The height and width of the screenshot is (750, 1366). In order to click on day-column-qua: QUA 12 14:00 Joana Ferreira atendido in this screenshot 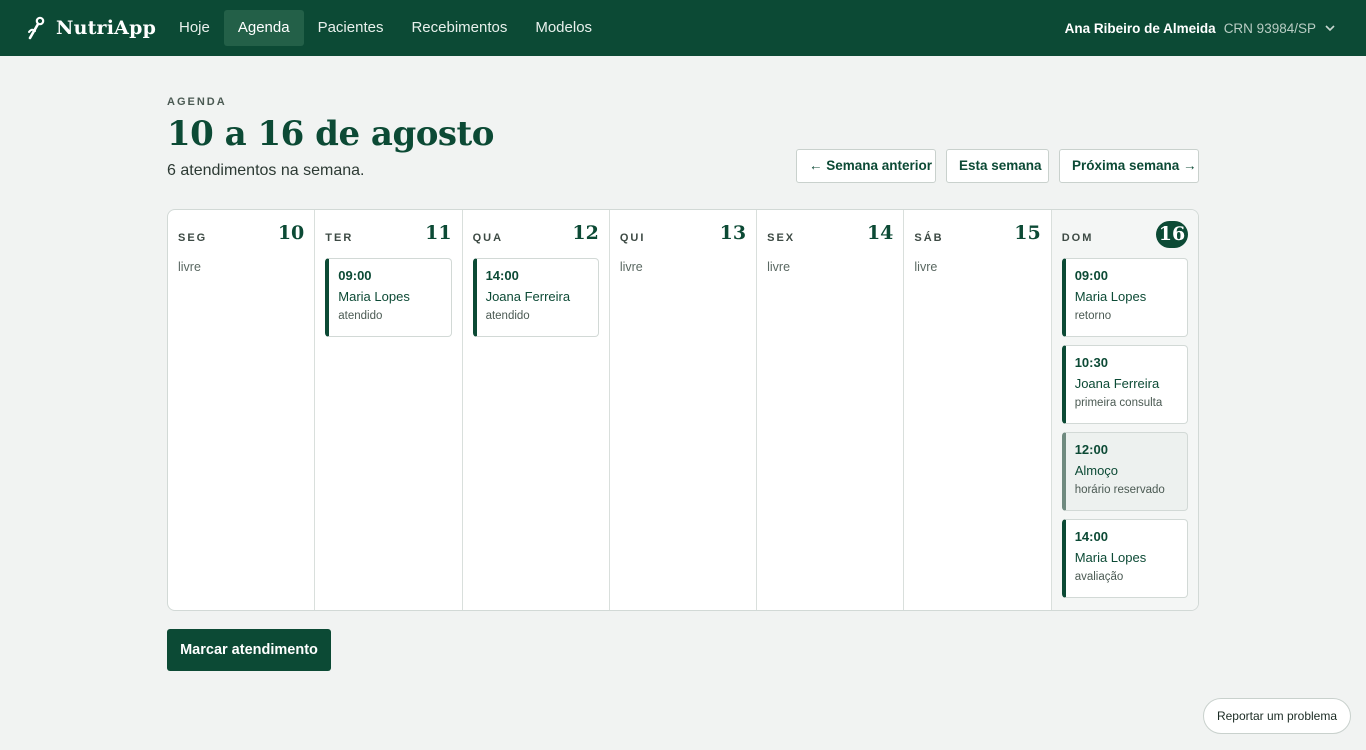, I will do `click(536, 410)`.